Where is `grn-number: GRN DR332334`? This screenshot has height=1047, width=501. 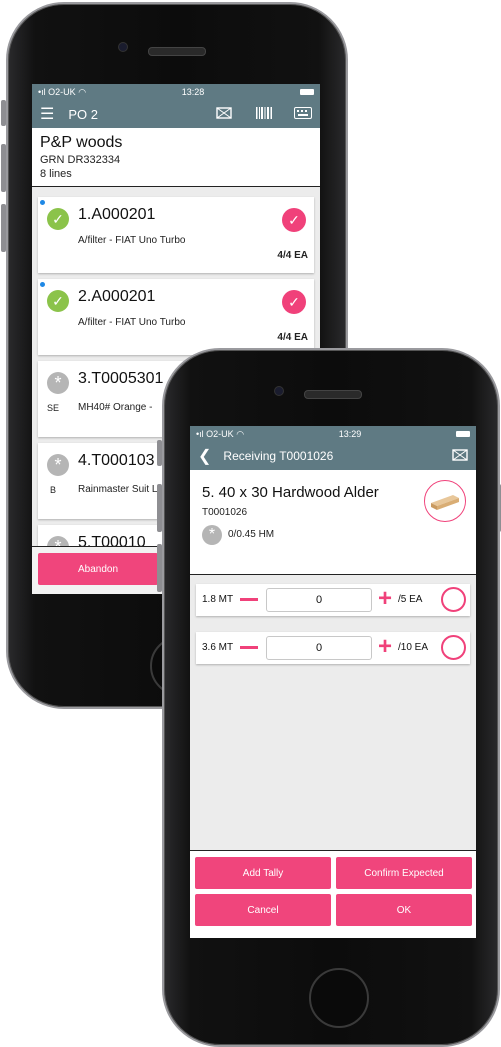 grn-number: GRN DR332334 is located at coordinates (80, 160).